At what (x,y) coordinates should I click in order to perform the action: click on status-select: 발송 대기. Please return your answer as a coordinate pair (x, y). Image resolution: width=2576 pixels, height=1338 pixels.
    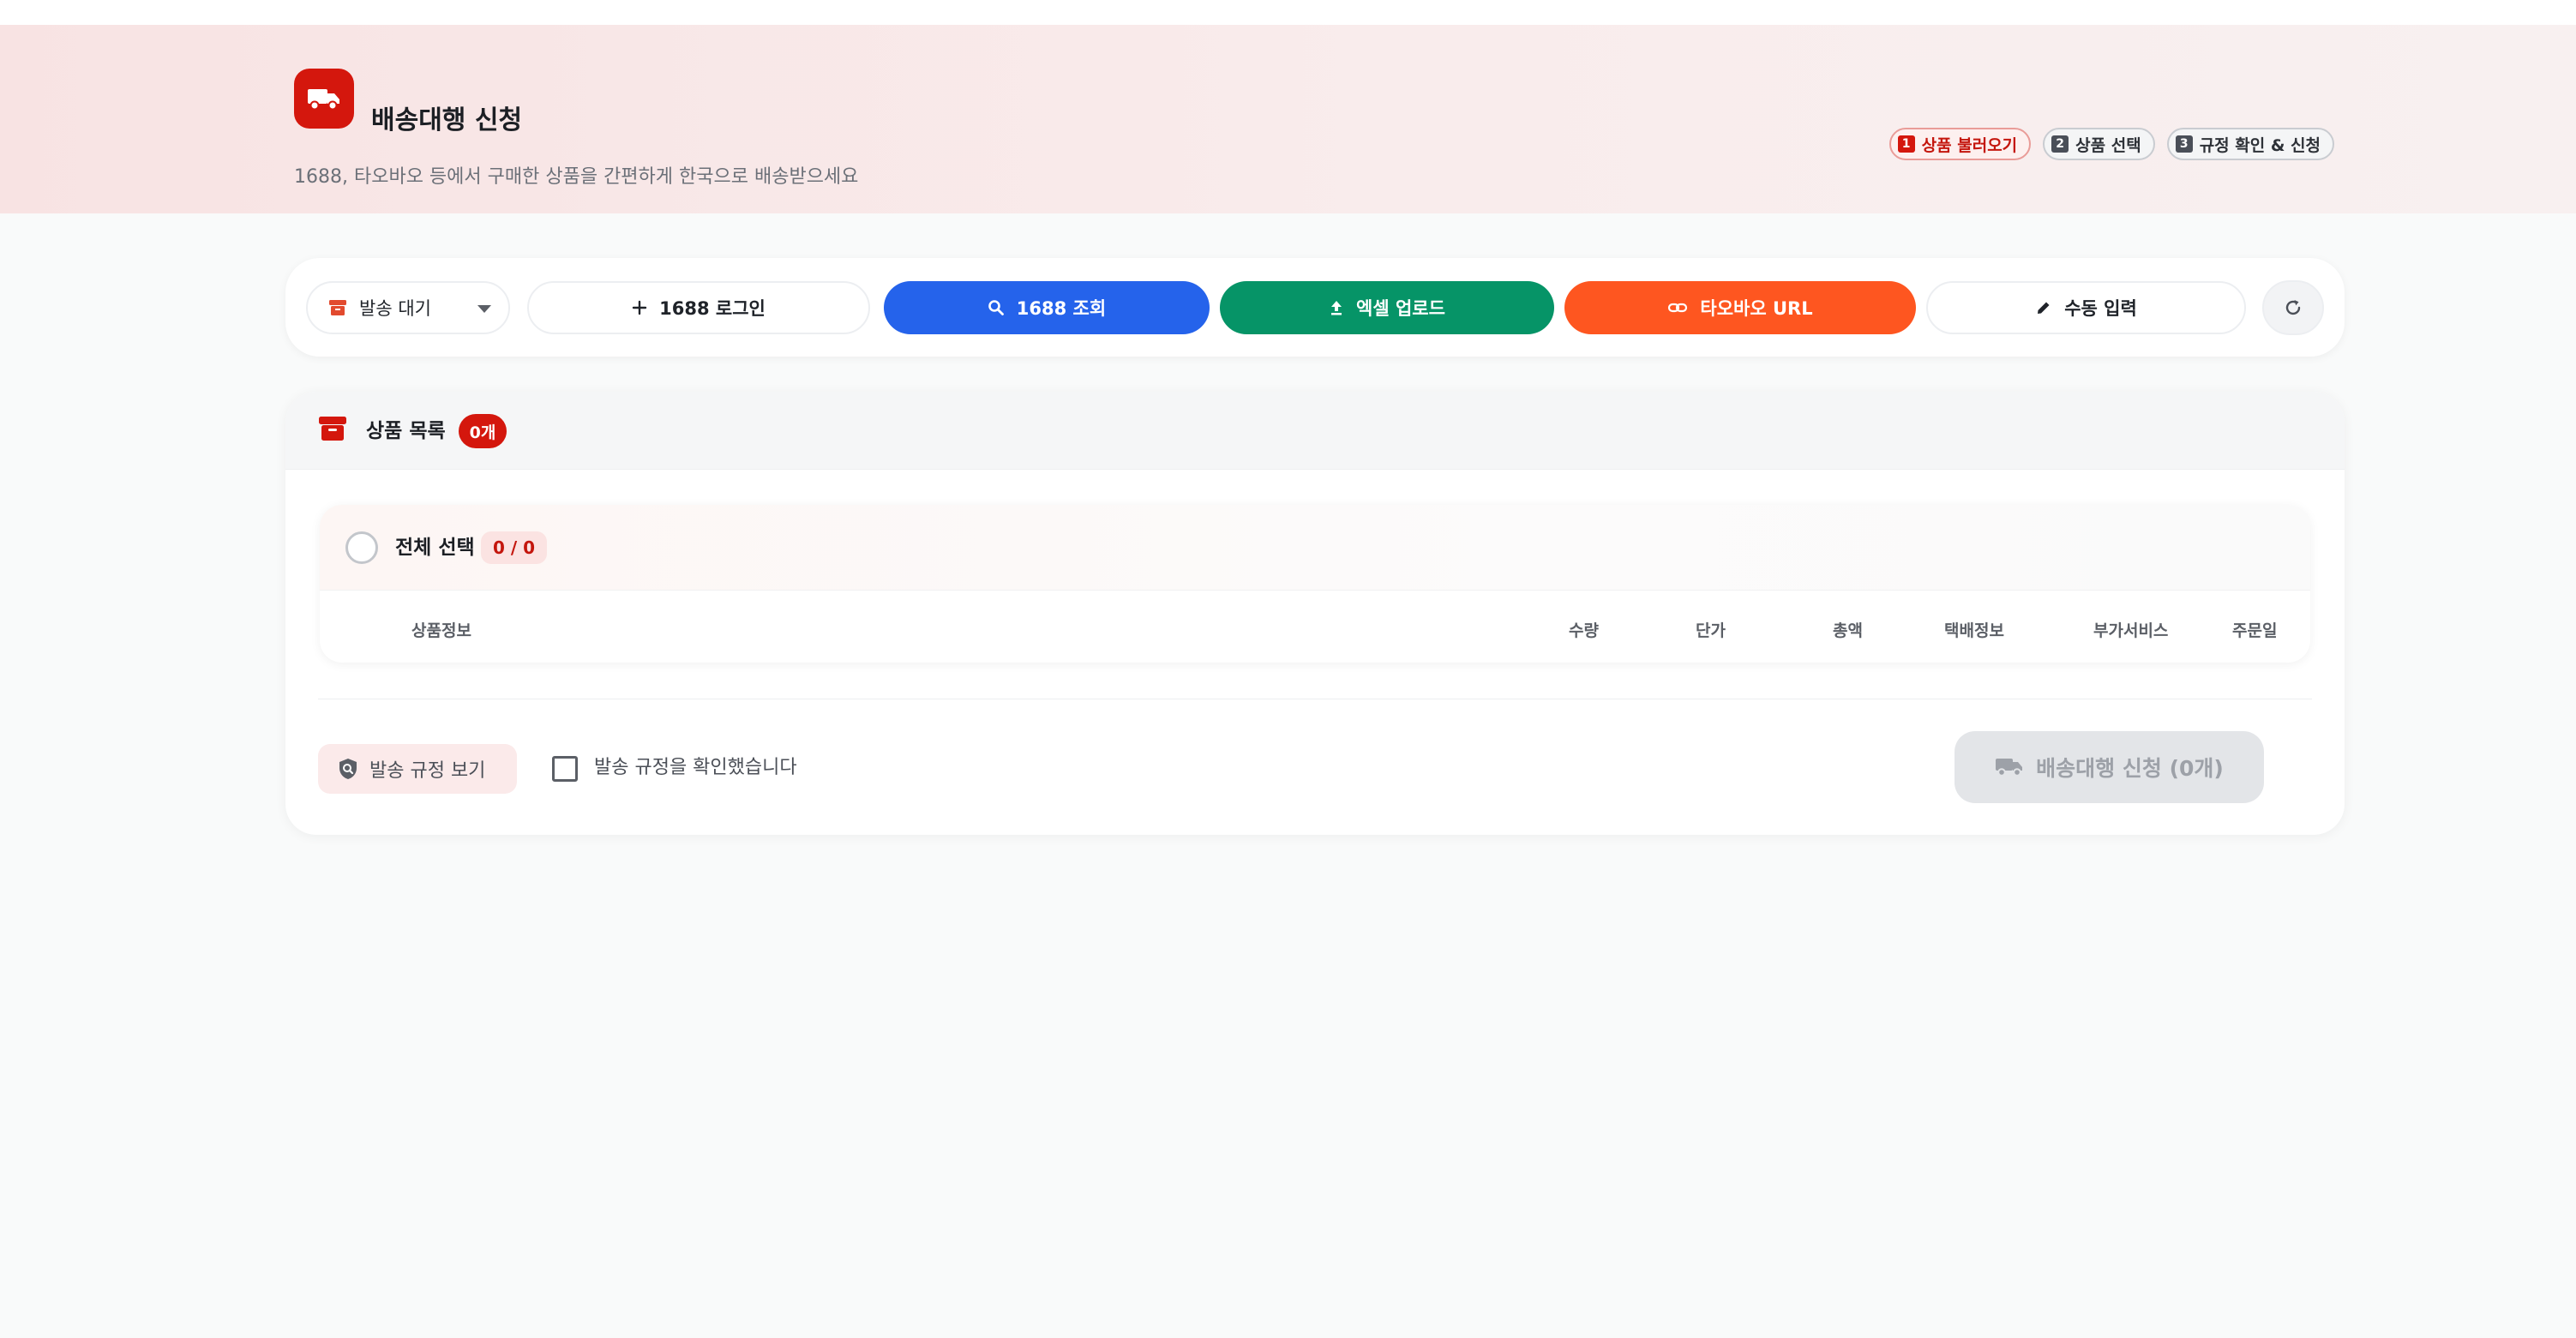
    Looking at the image, I should click on (408, 307).